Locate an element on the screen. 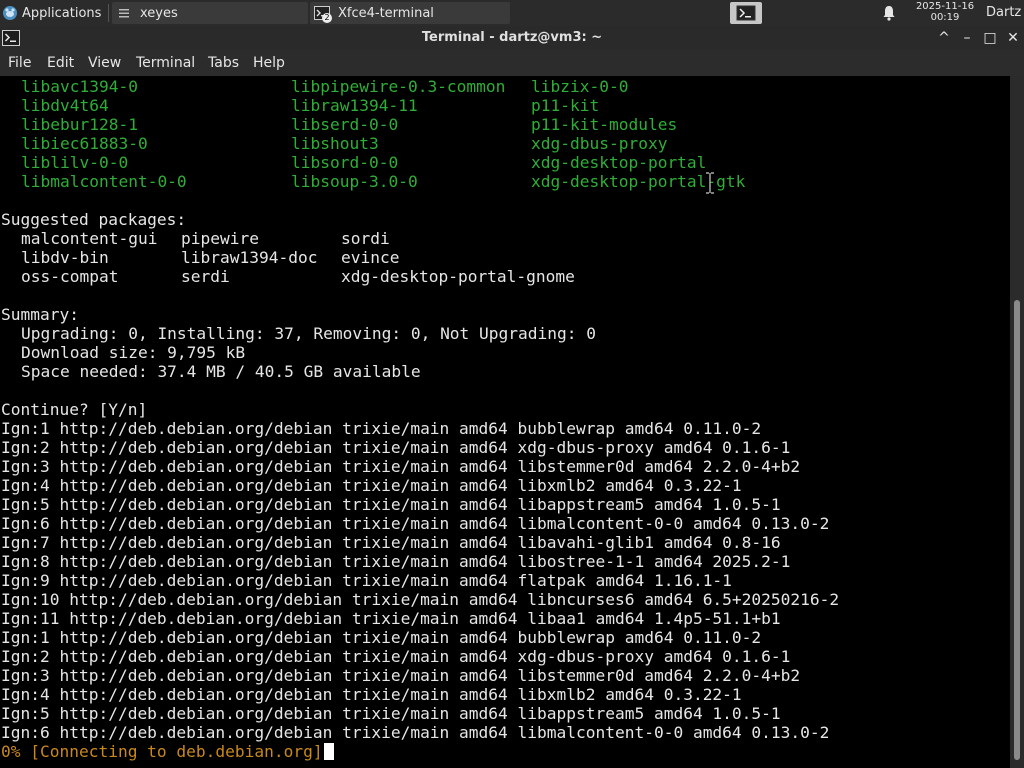 This screenshot has height=768, width=1024. taskbar-item-terminal: 2 Xfce4-terminal is located at coordinates (410, 13).